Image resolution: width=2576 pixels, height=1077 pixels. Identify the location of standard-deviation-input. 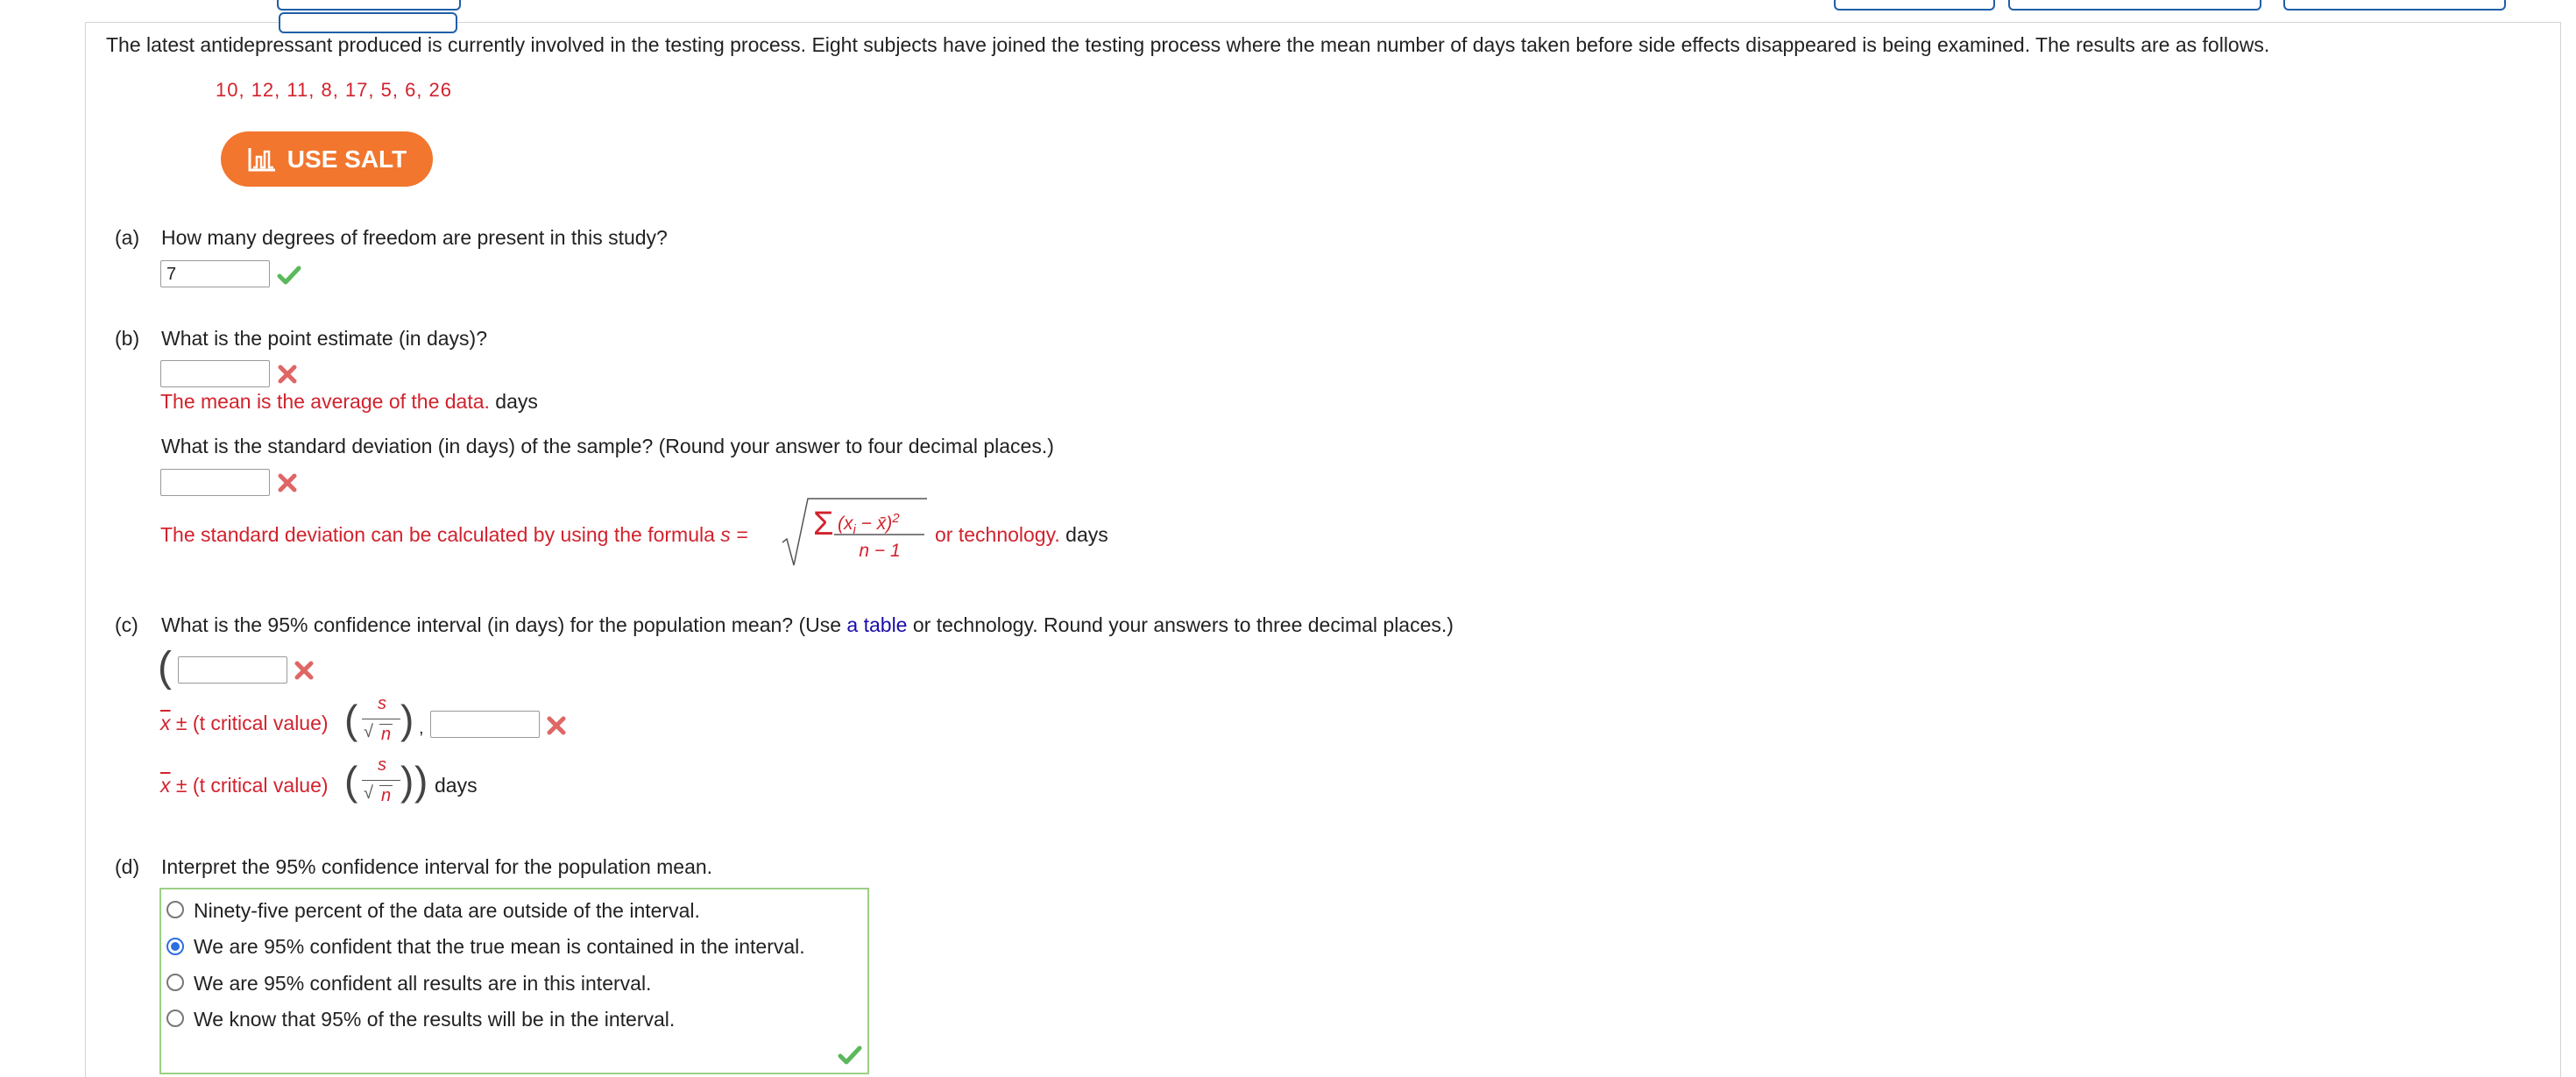
(215, 482).